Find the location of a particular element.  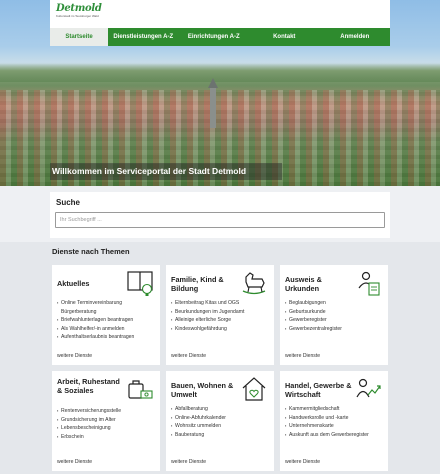

card-link: Aufenthaltserlaubnis beantragen is located at coordinates (107, 337).